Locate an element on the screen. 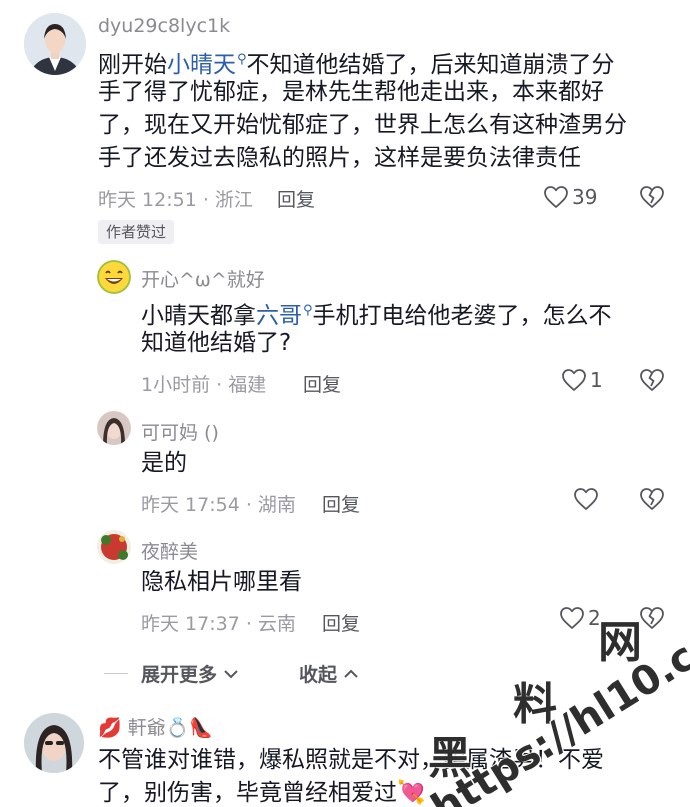 This screenshot has width=690, height=807. comment-text-line: 了，别伤害，毕竟曾经相爱过💘 is located at coordinates (262, 793).